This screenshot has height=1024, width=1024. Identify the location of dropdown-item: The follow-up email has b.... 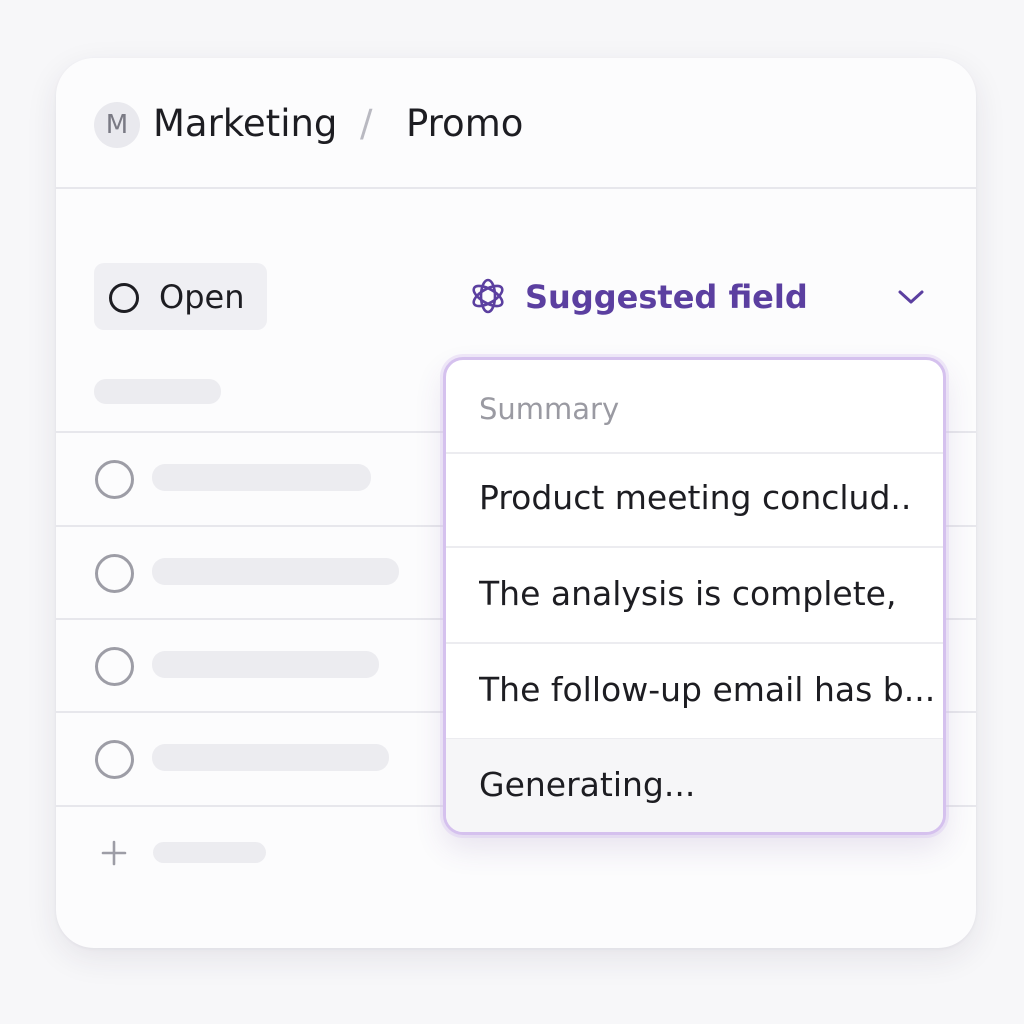
(694, 692).